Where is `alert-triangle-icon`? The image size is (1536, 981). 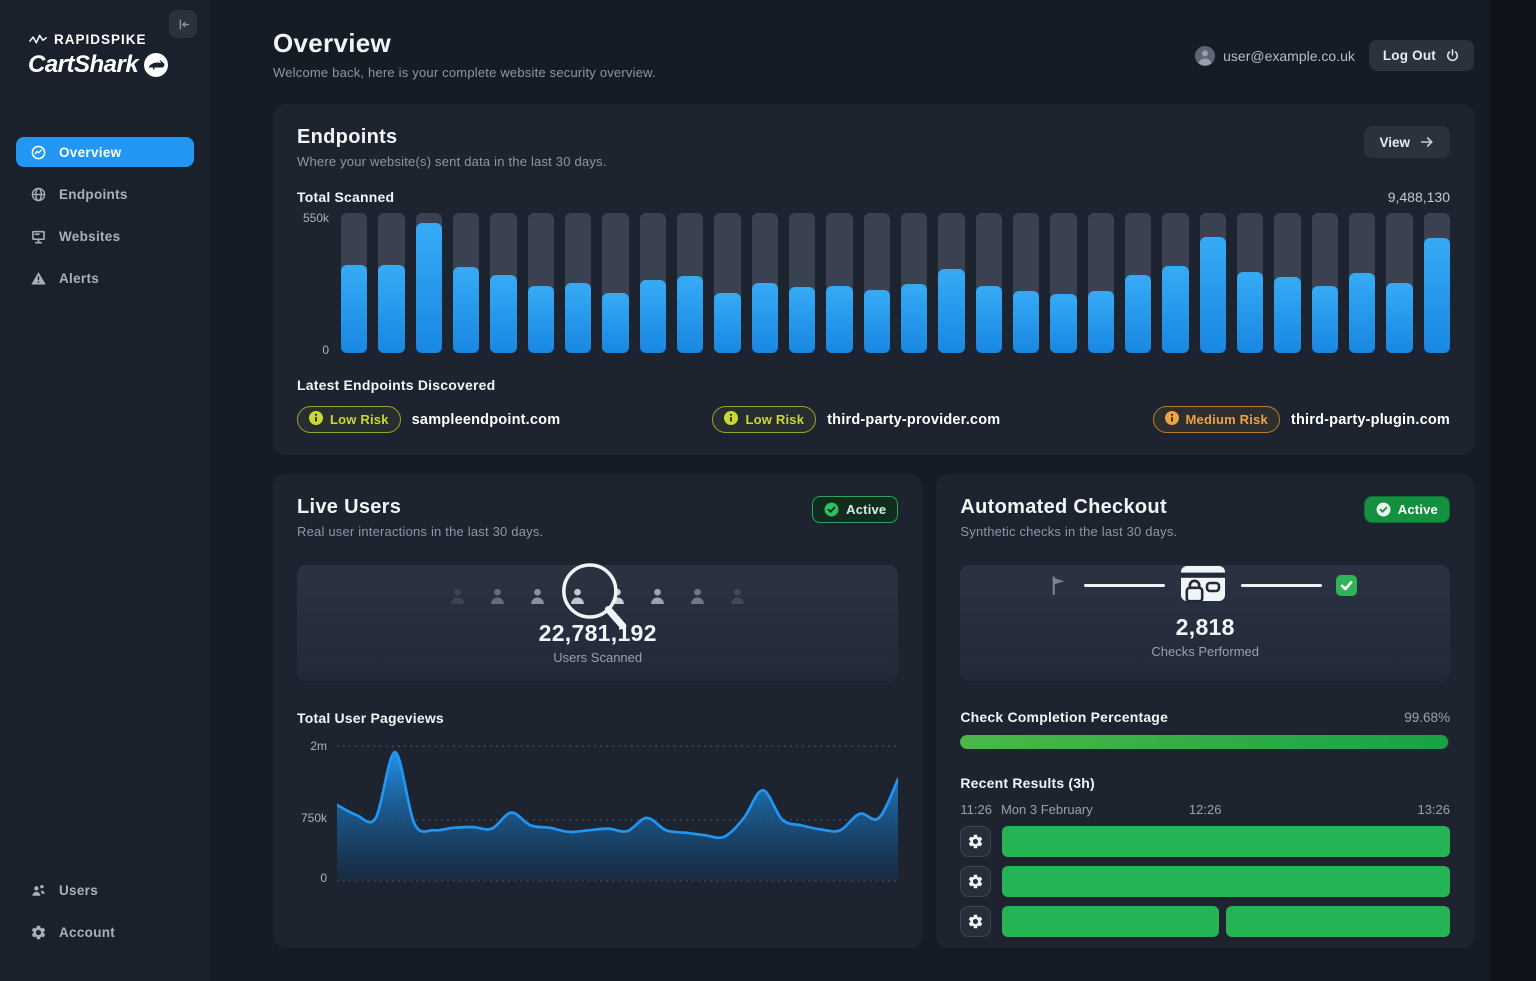
alert-triangle-icon is located at coordinates (38, 278).